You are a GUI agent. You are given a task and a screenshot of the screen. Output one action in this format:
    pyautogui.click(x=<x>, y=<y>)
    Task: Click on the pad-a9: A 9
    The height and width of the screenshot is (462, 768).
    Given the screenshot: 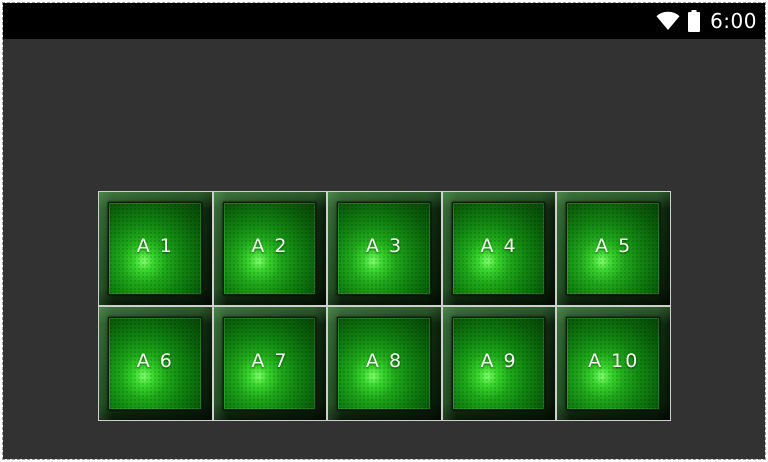 What is the action you would take?
    pyautogui.click(x=499, y=363)
    